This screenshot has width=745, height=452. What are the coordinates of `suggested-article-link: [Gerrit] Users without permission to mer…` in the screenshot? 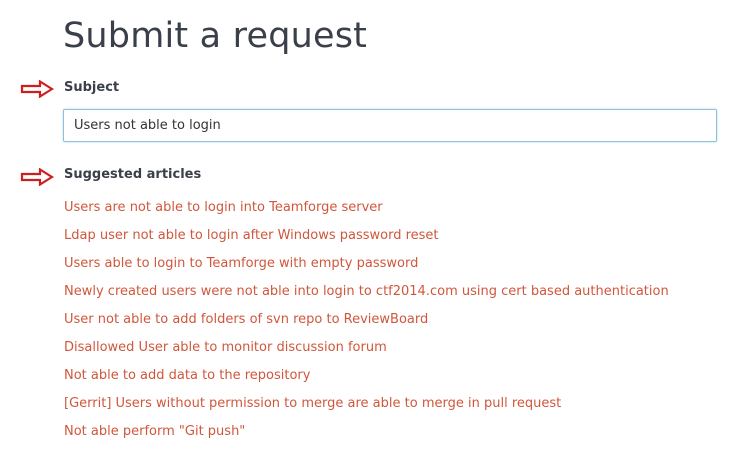 It's located at (312, 403).